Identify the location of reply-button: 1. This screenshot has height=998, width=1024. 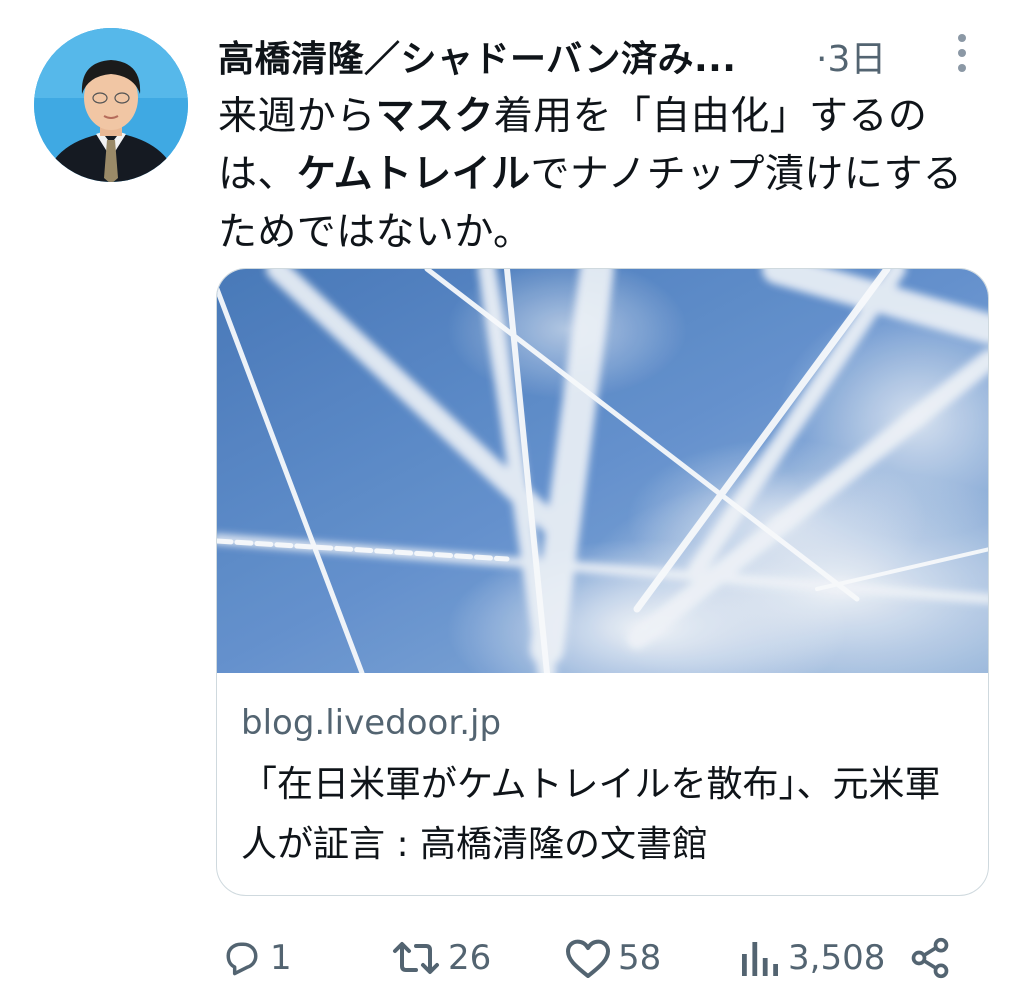
(256, 958).